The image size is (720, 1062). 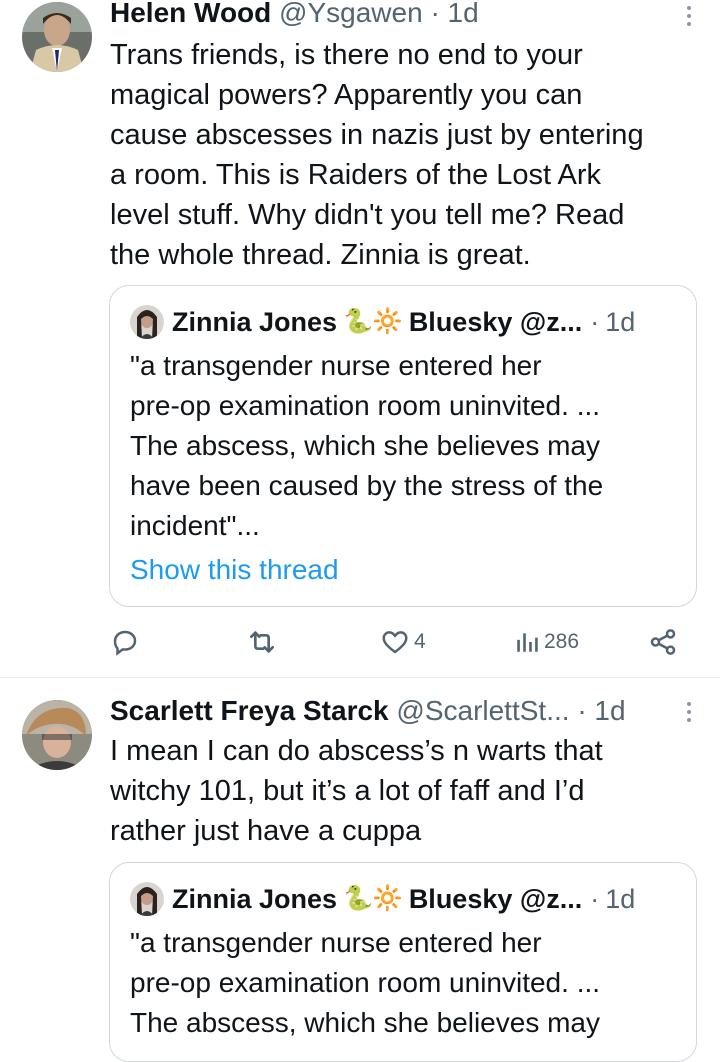 What do you see at coordinates (356, 175) in the screenshot?
I see `tweet-text-line: a room. This is Raiders of the Lost Ark` at bounding box center [356, 175].